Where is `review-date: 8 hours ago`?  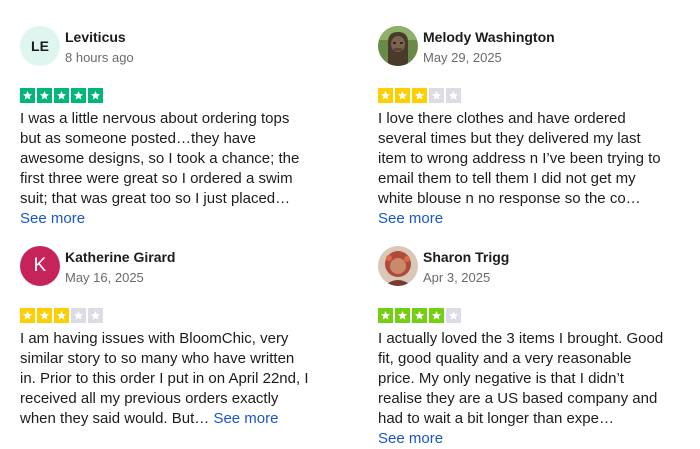
review-date: 8 hours ago is located at coordinates (99, 57).